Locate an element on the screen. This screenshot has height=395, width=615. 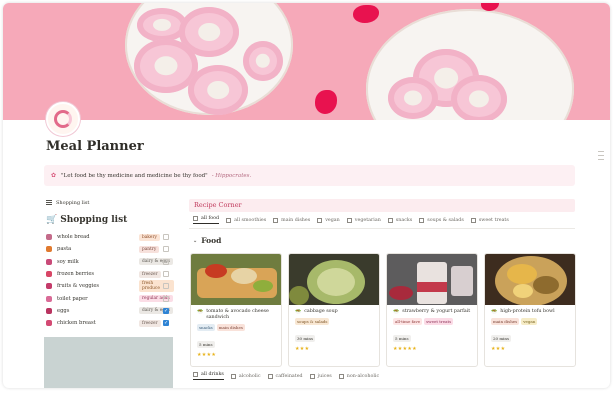
recipe-name: 🥗 tomato & avocado cheese sandwich is located at coordinates (236, 313).